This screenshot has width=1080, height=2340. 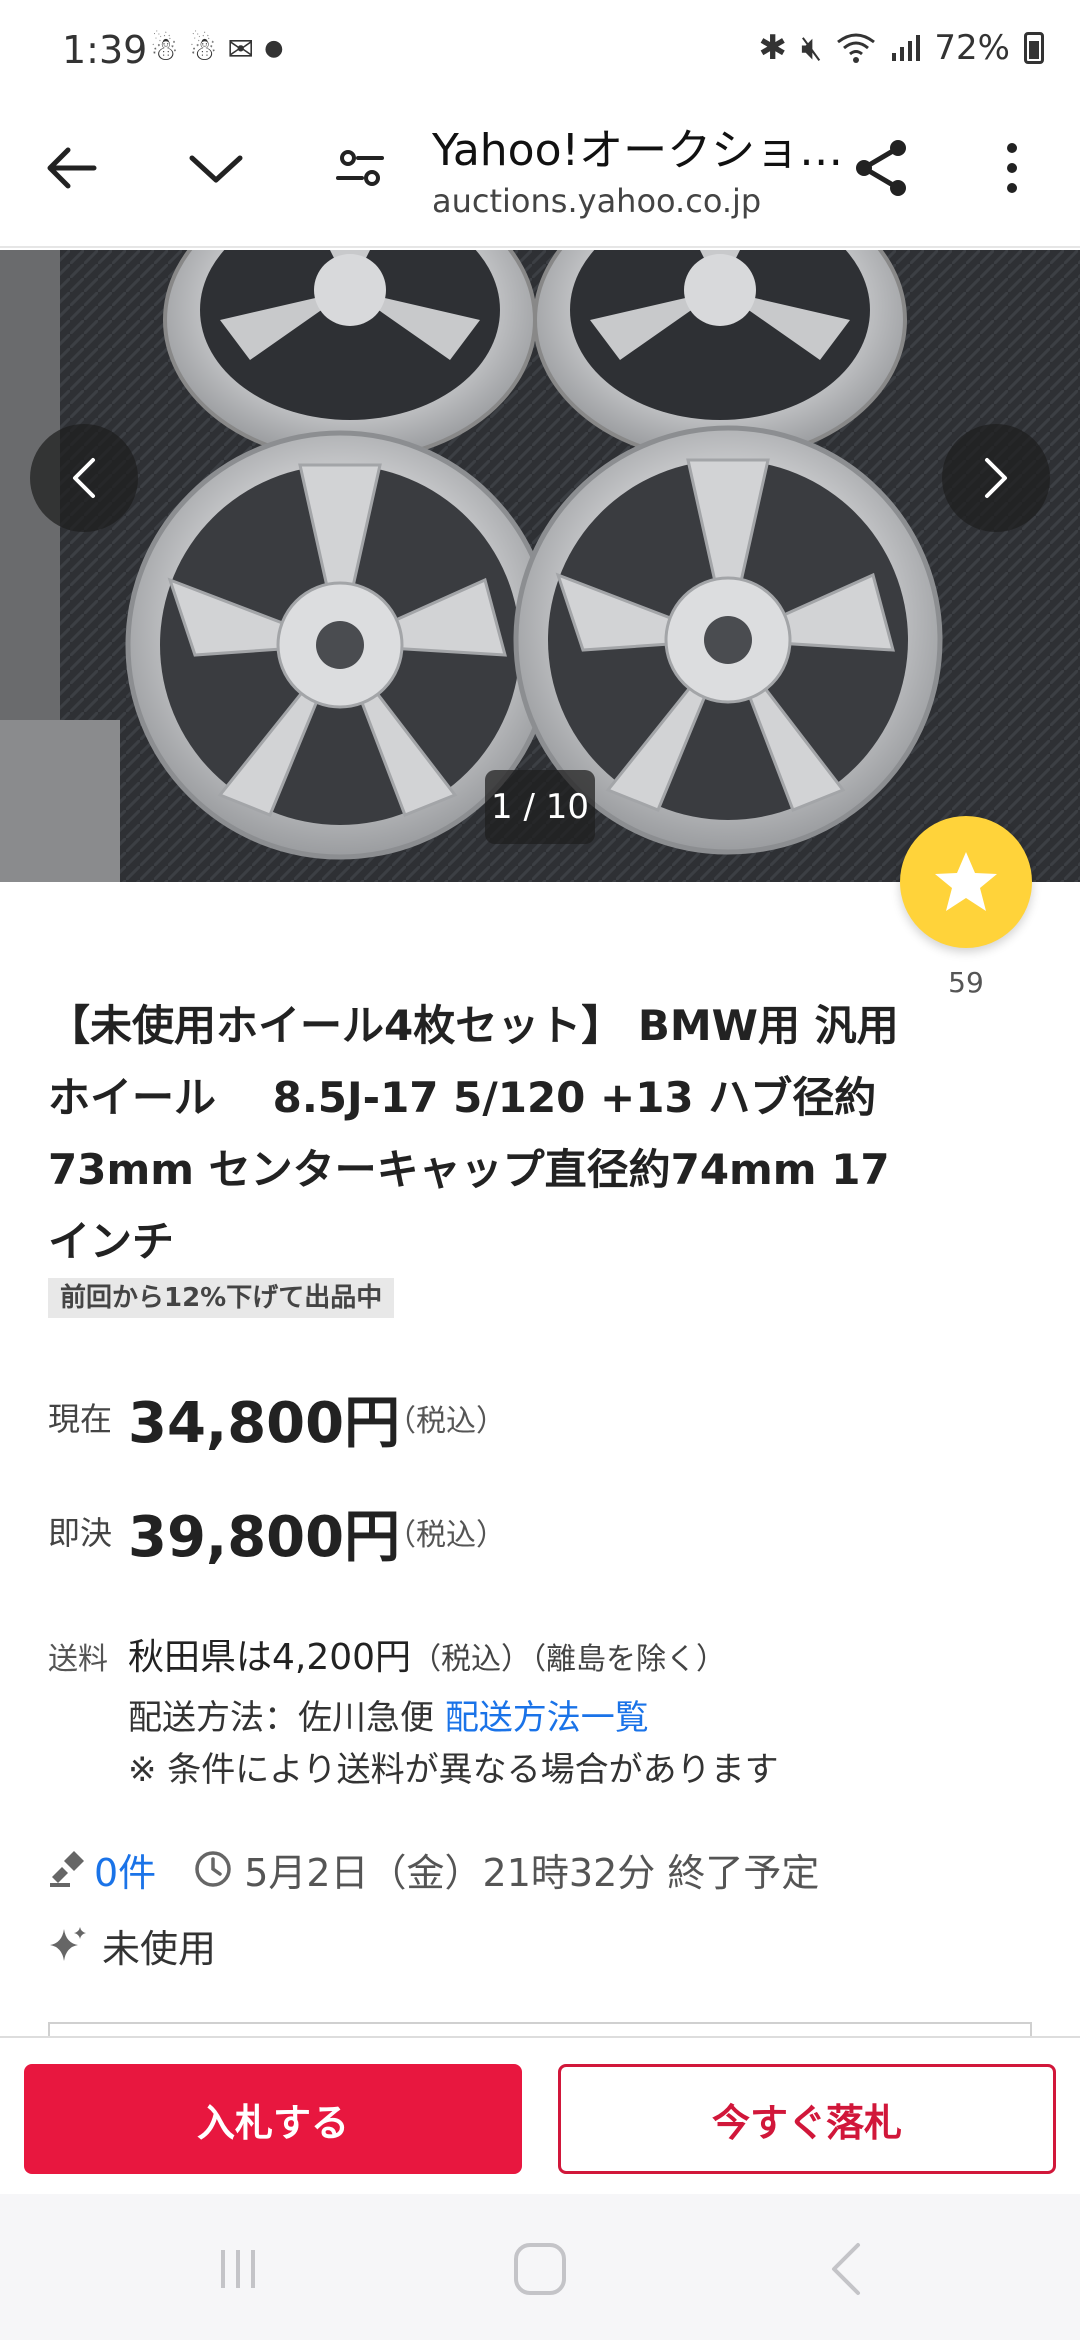 I want to click on system-nav-bar, so click(x=540, y=2267).